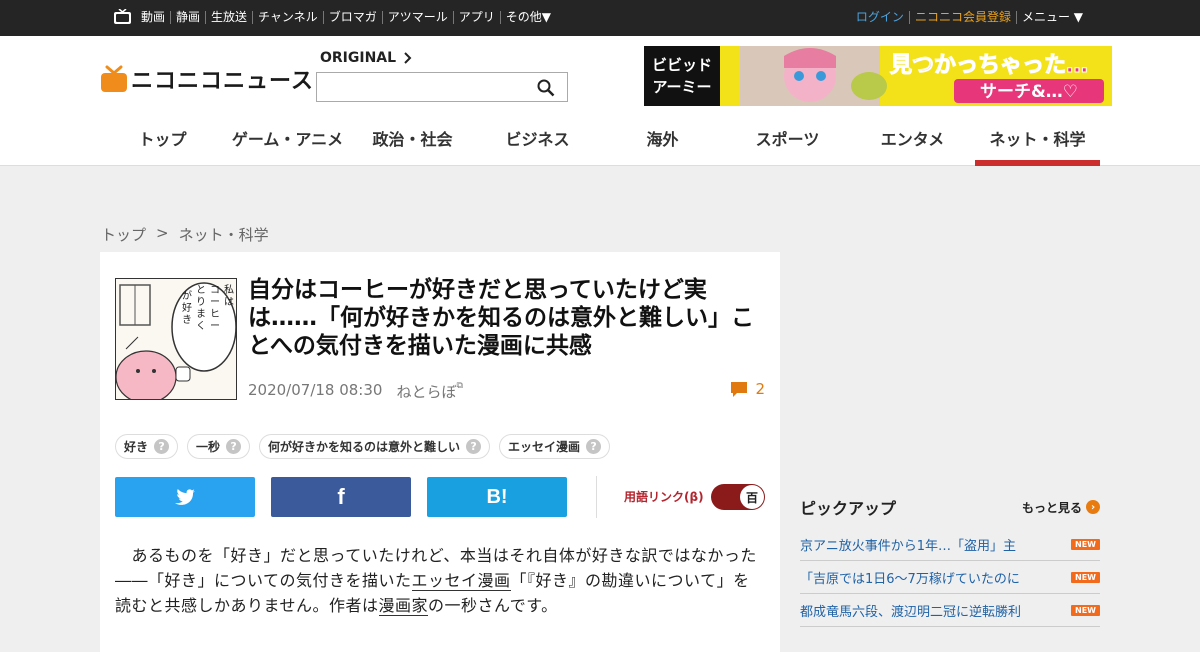  What do you see at coordinates (787, 140) in the screenshot?
I see `nav-tab-sports: スポーツ` at bounding box center [787, 140].